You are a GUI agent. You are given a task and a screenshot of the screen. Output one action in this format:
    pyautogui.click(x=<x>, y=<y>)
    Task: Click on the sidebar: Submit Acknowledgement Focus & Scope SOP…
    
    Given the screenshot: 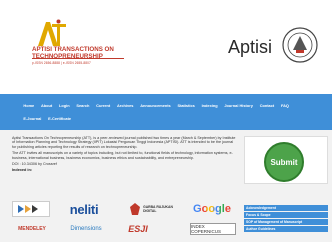 What is the action you would take?
    pyautogui.click(x=286, y=184)
    